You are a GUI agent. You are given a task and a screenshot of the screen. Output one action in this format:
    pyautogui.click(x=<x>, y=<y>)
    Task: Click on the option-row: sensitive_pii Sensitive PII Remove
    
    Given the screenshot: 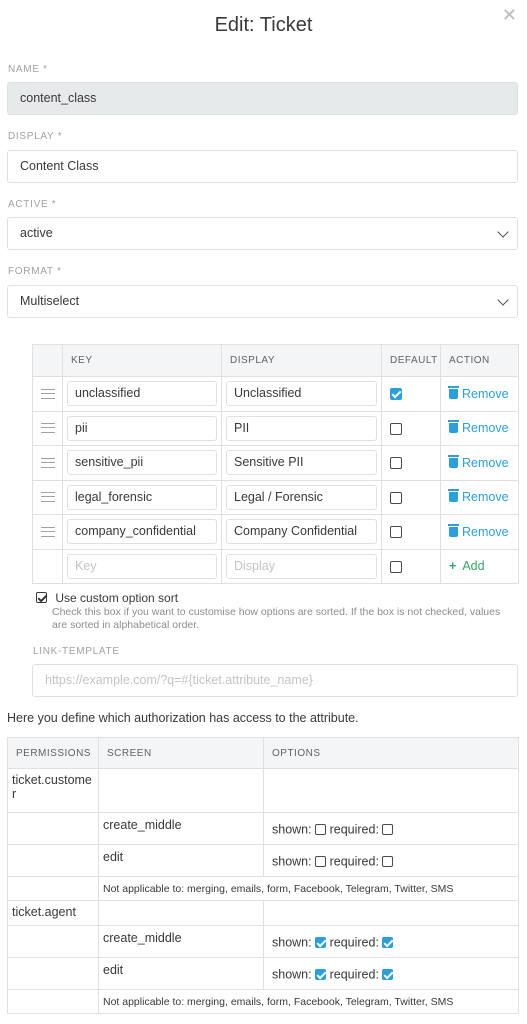 What is the action you would take?
    pyautogui.click(x=275, y=463)
    